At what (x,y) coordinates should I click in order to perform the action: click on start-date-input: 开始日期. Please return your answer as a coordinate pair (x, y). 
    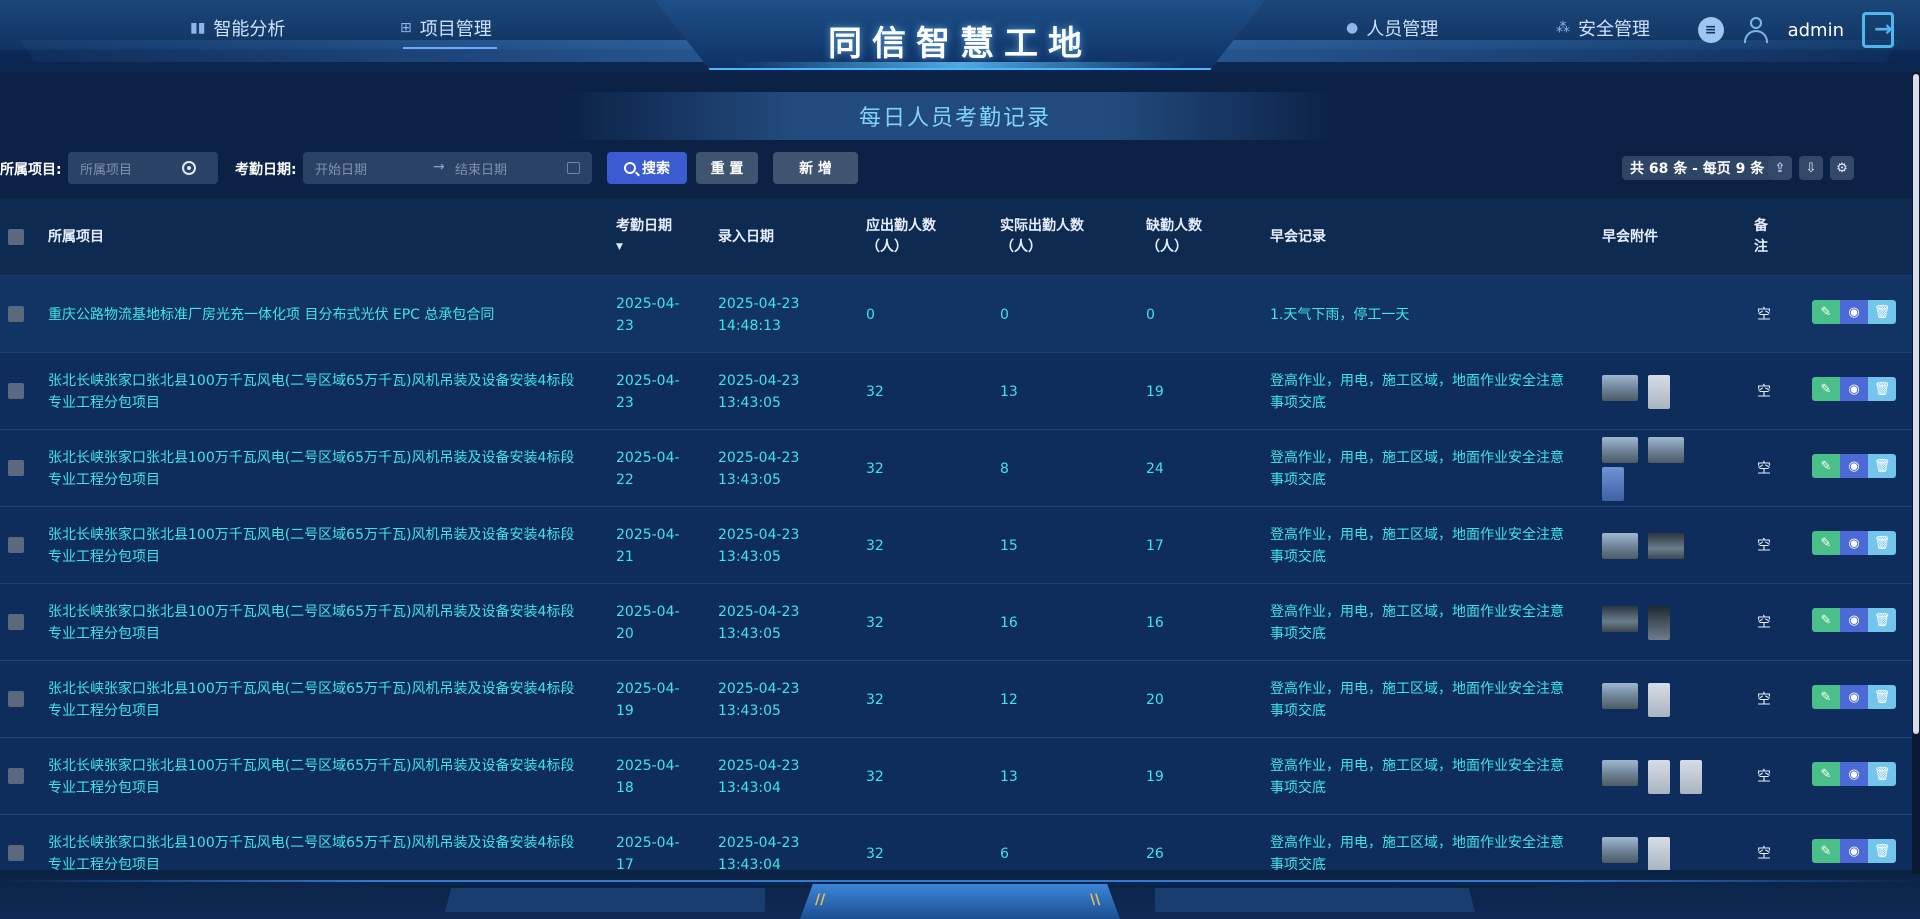
    Looking at the image, I should click on (341, 168).